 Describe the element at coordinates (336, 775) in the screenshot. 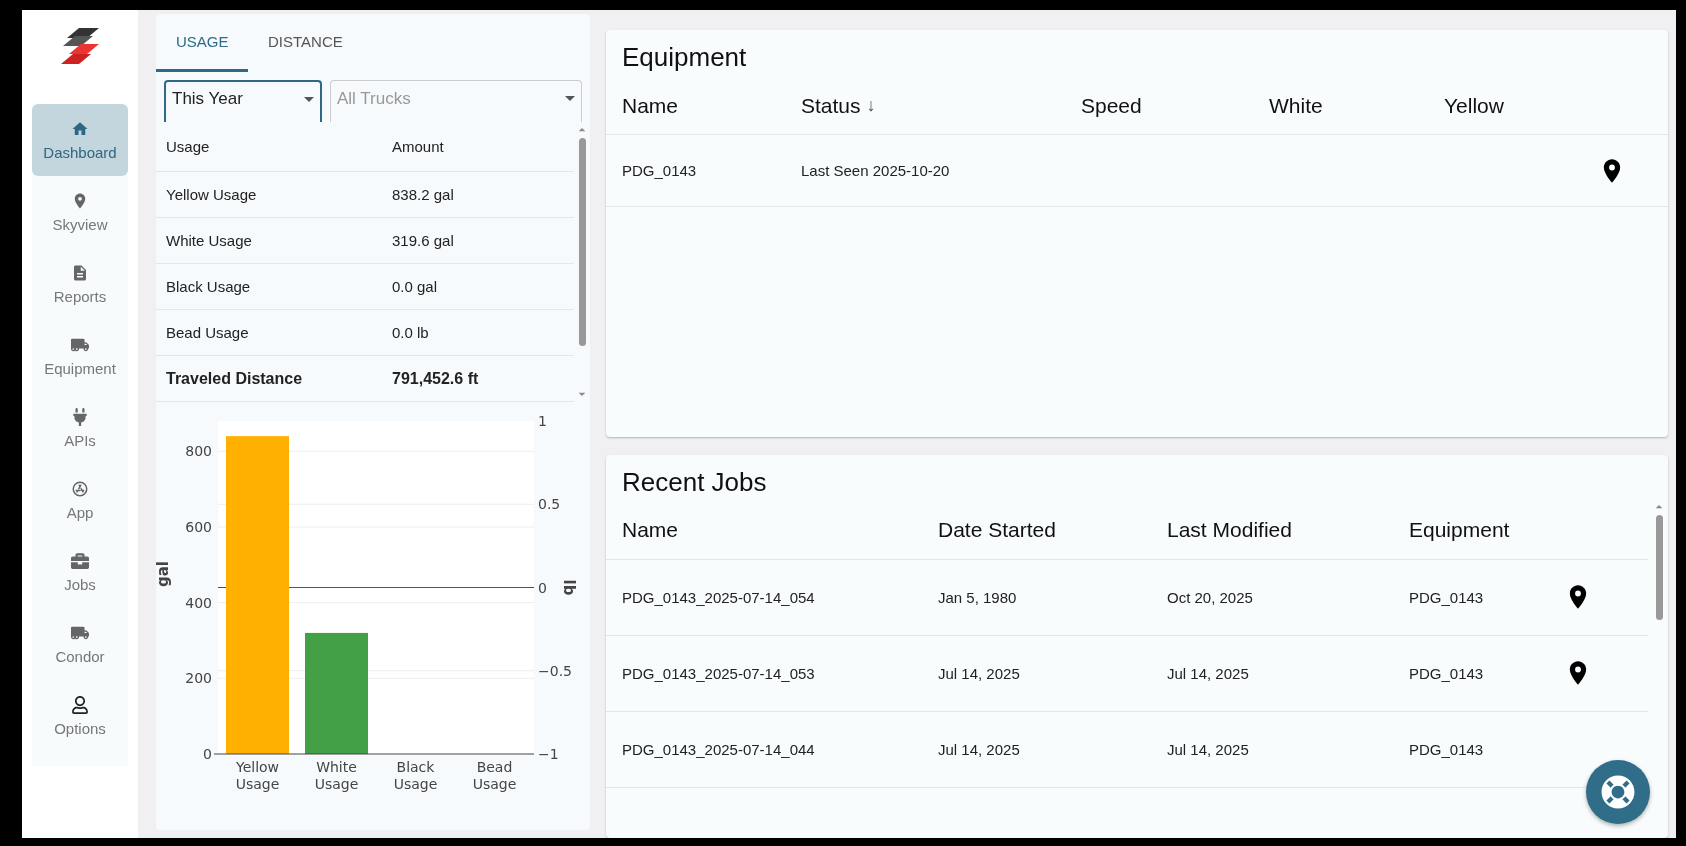

I see `axis-category-label: White Usage` at that location.